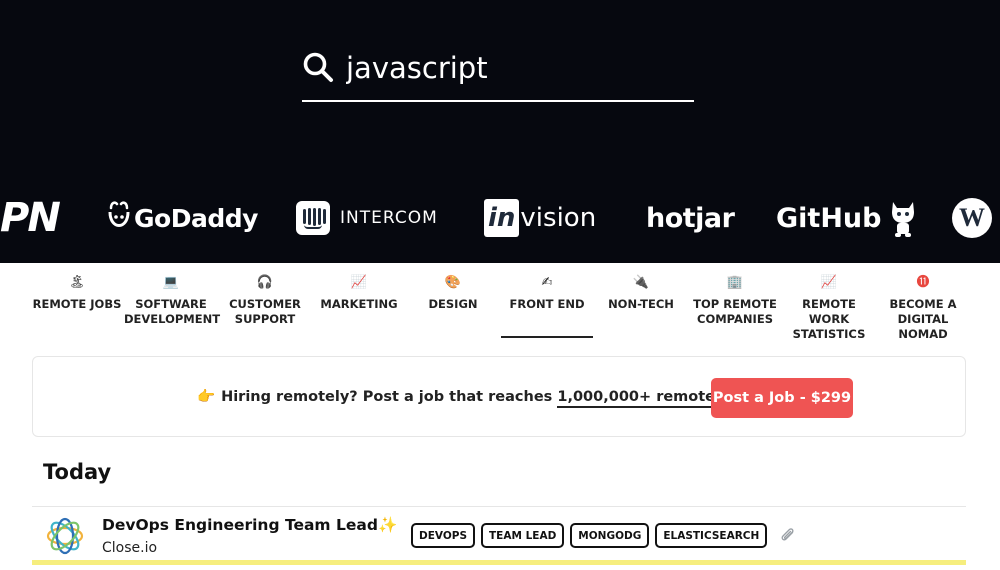 The height and width of the screenshot is (570, 1000). Describe the element at coordinates (641, 282) in the screenshot. I see `plug-icon: 🔌` at that location.